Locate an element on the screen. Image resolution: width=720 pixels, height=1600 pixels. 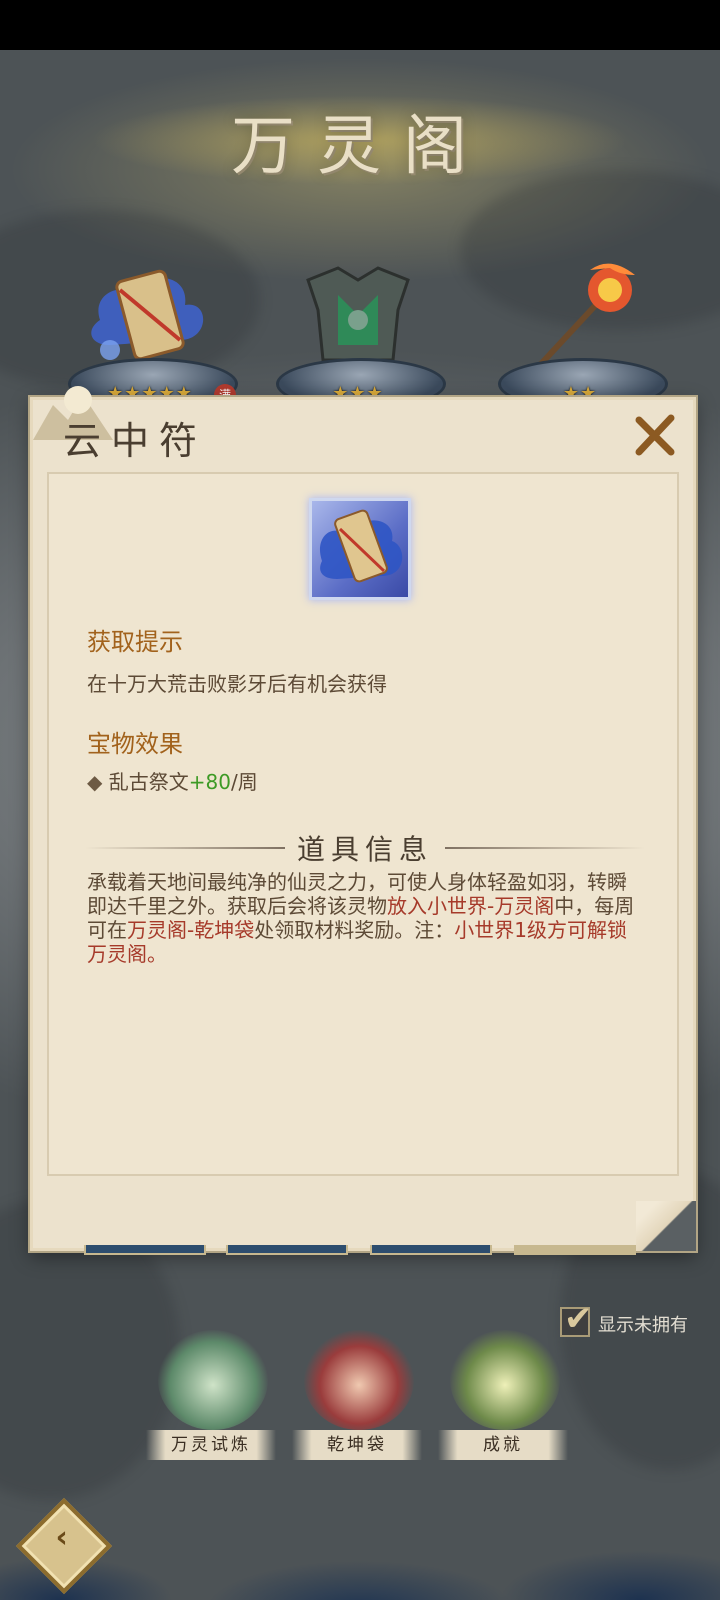
show-unowned-label: 显示未拥有 is located at coordinates (643, 1325).